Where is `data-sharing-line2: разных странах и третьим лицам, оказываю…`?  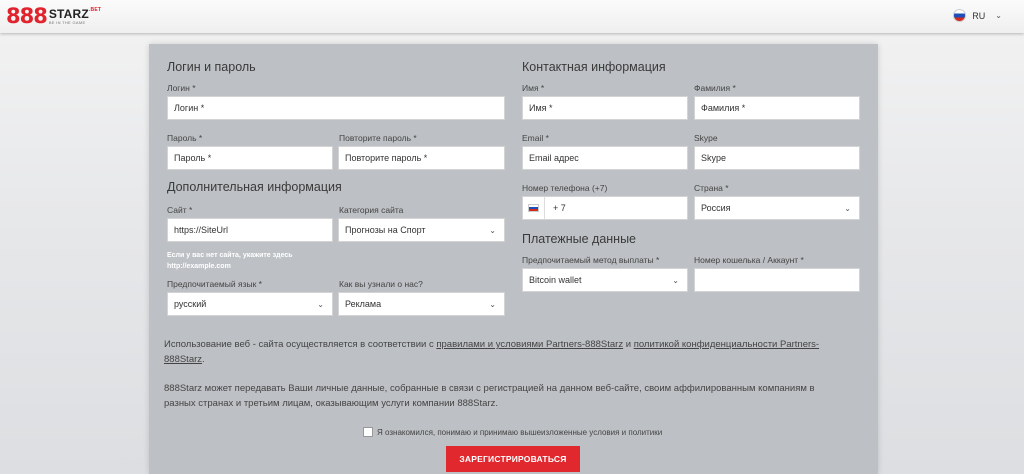
data-sharing-line2: разных странах и третьим лицам, оказываю… is located at coordinates (331, 403).